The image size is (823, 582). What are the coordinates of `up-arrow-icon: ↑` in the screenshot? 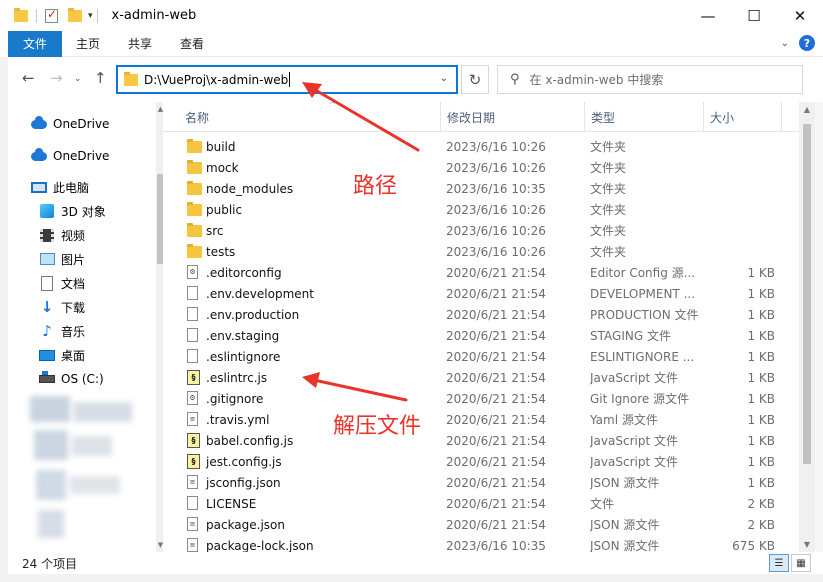 It's located at (100, 78).